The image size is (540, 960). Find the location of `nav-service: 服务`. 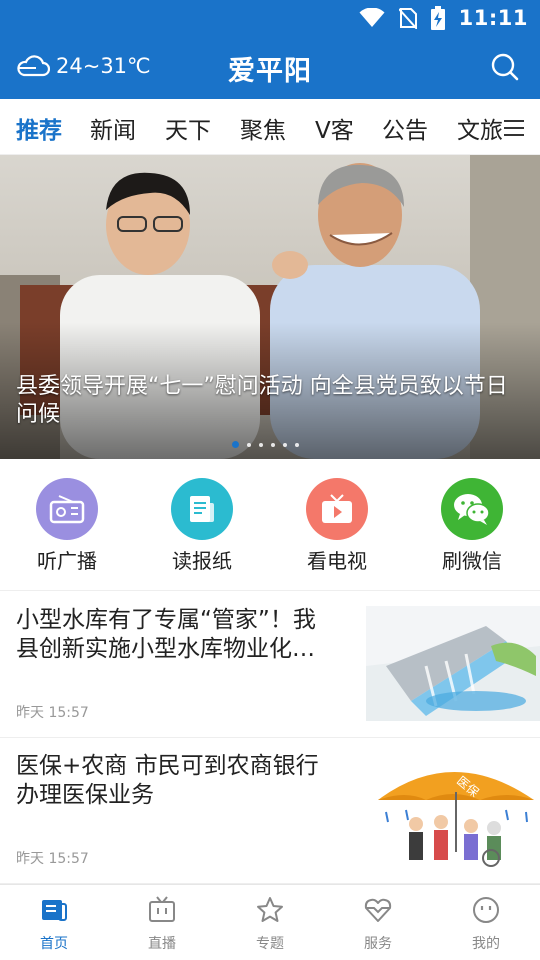

nav-service: 服务 is located at coordinates (378, 924).